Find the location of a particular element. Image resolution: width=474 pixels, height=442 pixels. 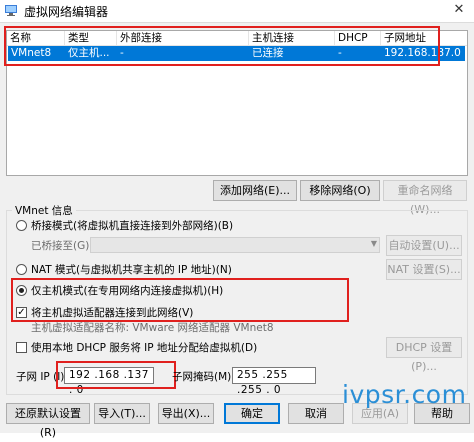

col-type-header: 类型 is located at coordinates (91, 38).